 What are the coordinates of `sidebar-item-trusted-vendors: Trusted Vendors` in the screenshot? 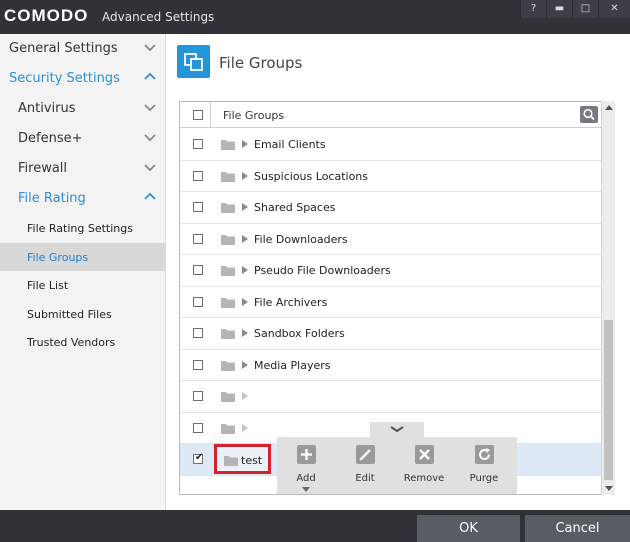 It's located at (82, 342).